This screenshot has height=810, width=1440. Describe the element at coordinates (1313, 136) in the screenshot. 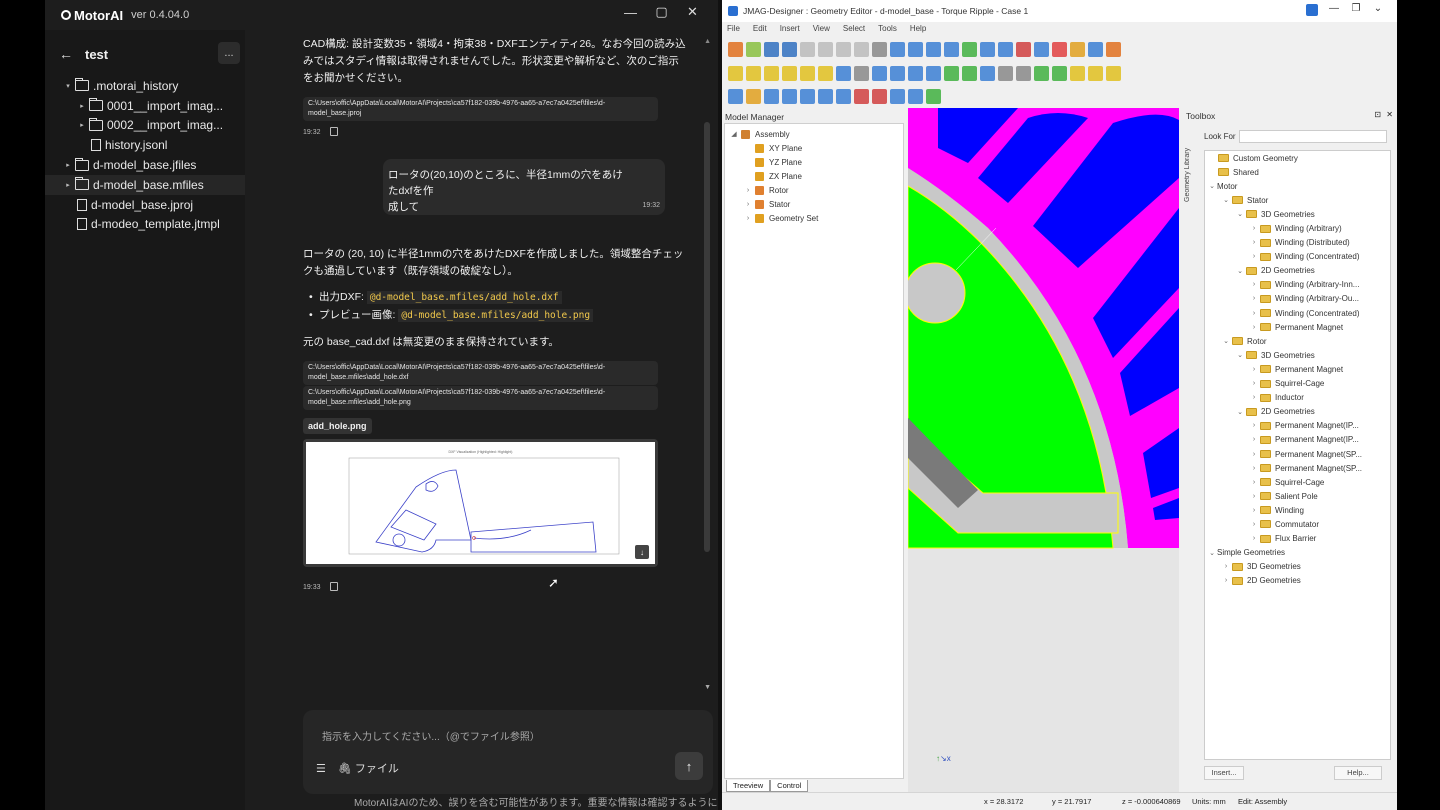

I see `look-for-input` at that location.